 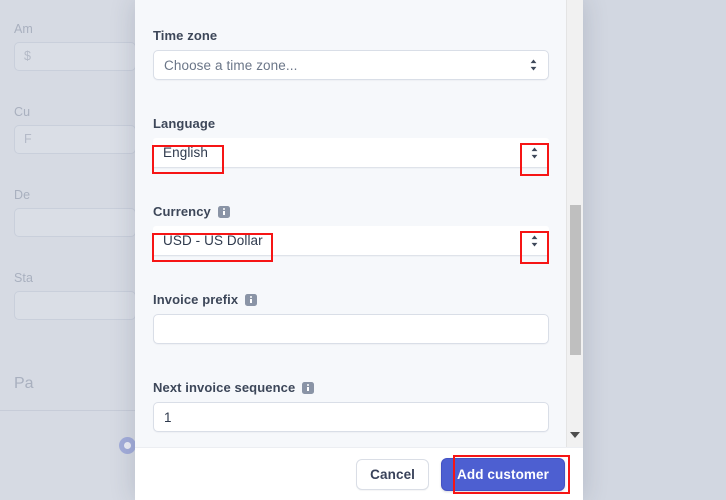 I want to click on label-language: Language, so click(x=351, y=123).